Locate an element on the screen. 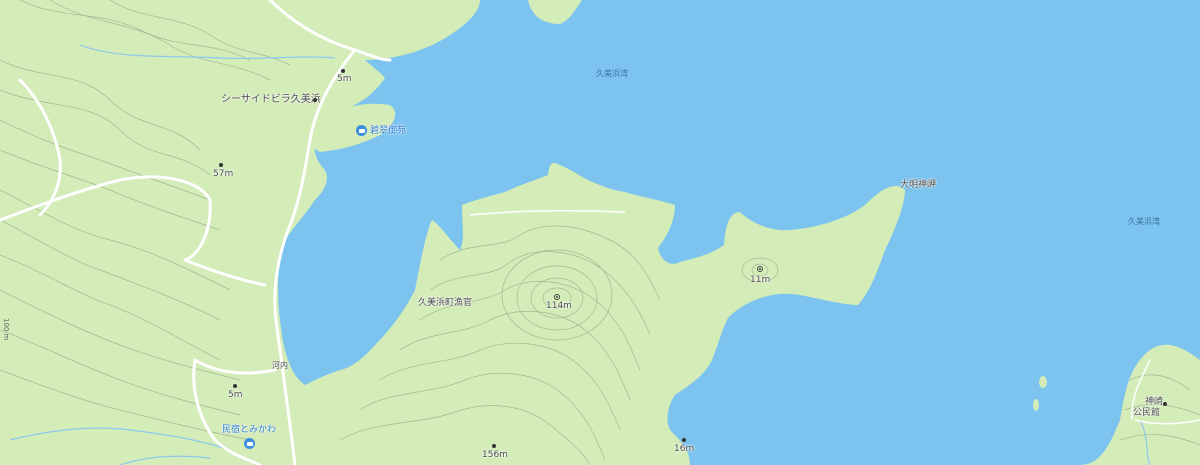 This screenshot has height=465, width=1200. place-kanzaki-2: 公民館 is located at coordinates (1146, 413).